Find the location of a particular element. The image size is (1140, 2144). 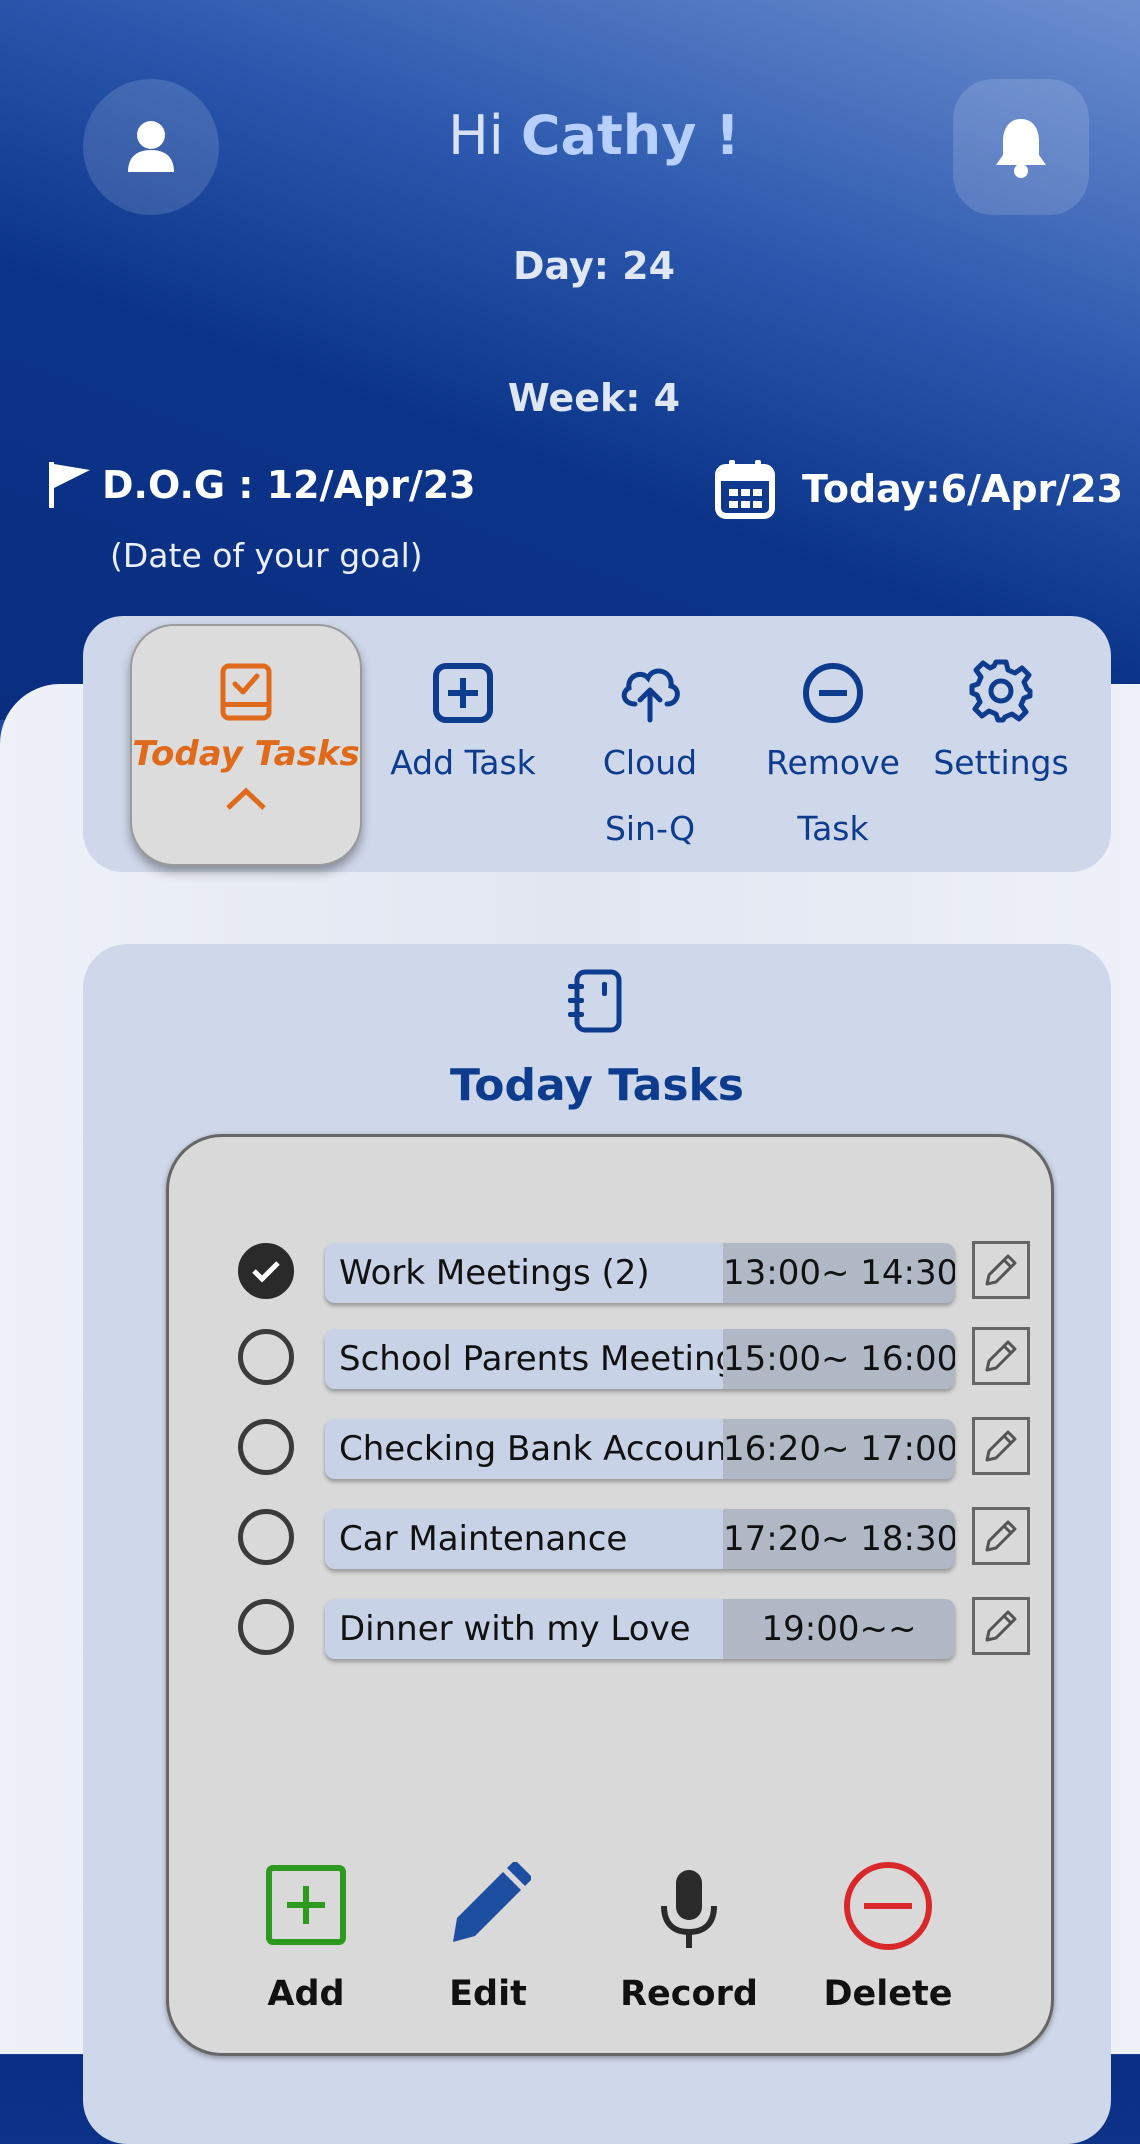

notebook-icon is located at coordinates (595, 1001).